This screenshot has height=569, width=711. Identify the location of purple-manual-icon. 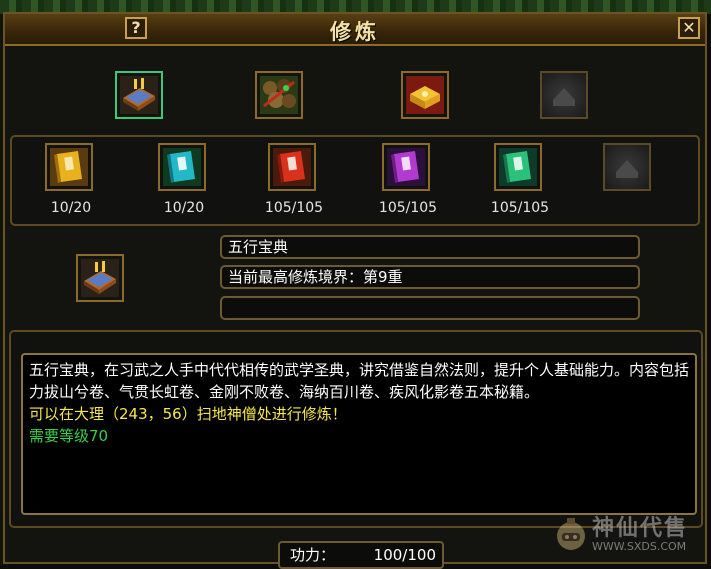
(406, 167).